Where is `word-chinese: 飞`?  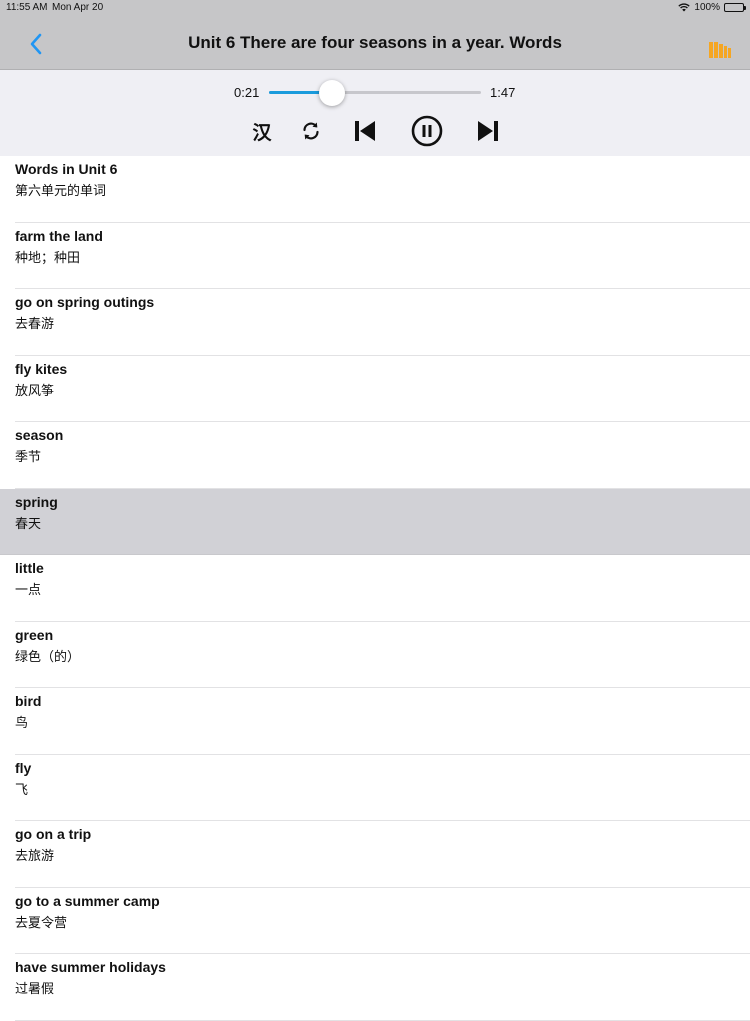
word-chinese: 飞 is located at coordinates (22, 789).